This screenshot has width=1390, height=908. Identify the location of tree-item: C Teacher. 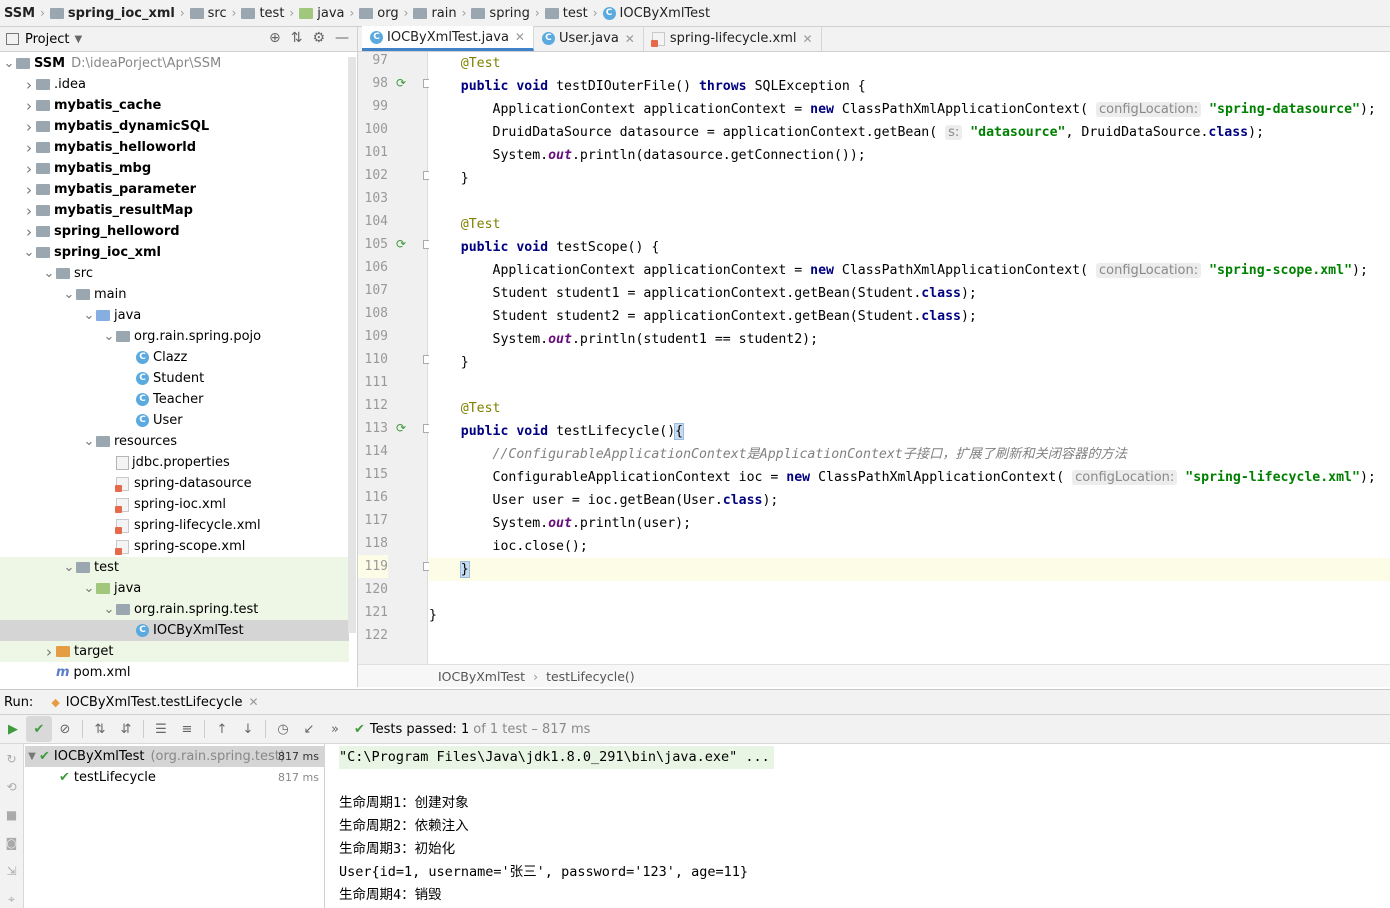
(174, 399).